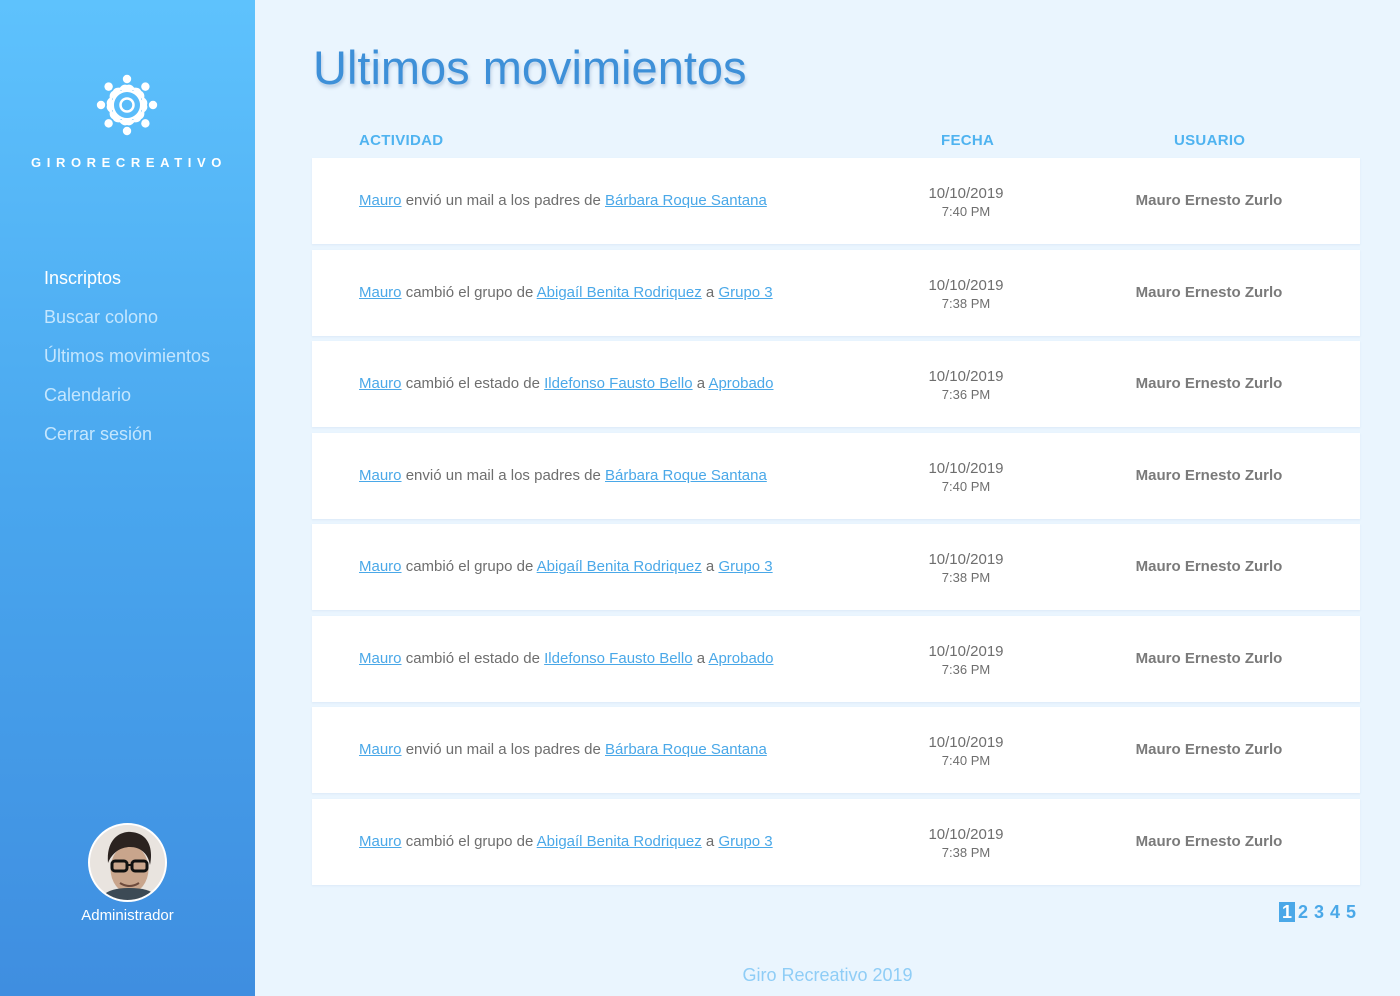 The width and height of the screenshot is (1400, 996). Describe the element at coordinates (127, 402) in the screenshot. I see `sidebar-item-calendario: Calendario` at that location.